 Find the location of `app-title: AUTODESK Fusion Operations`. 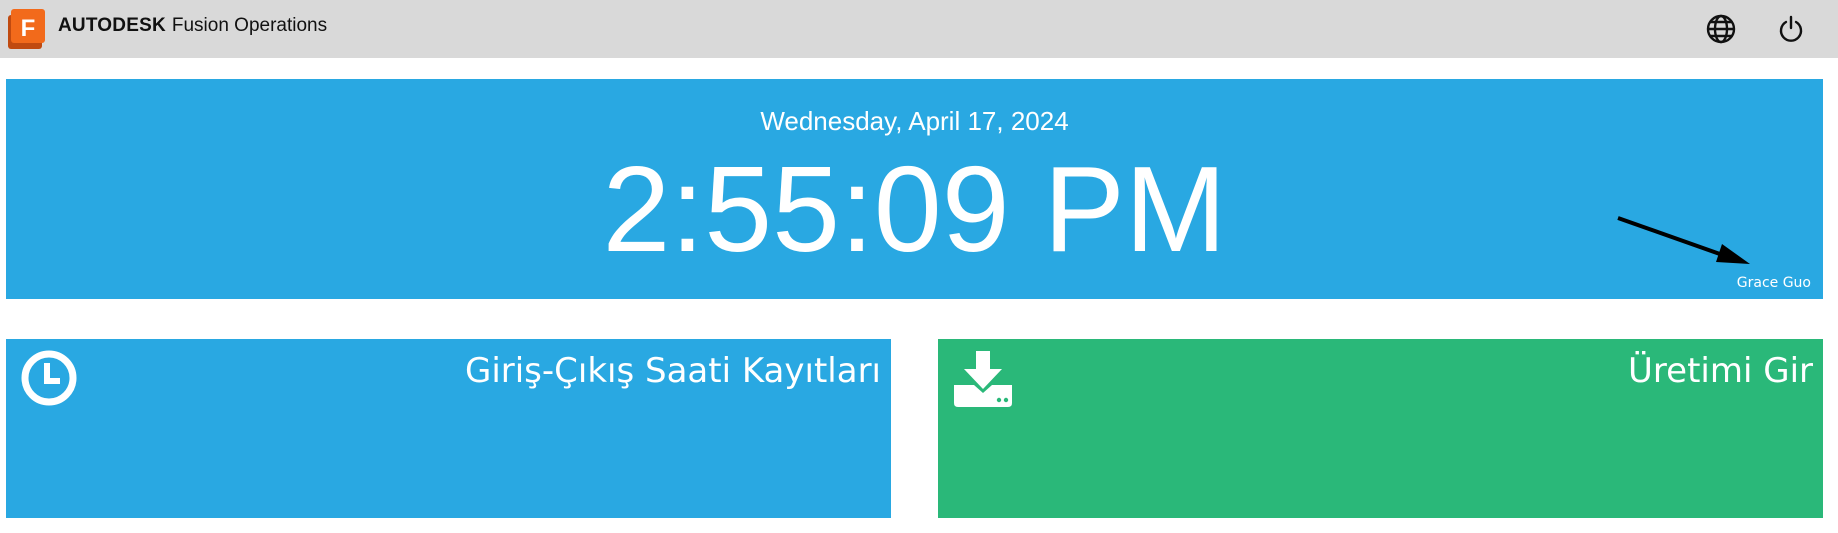

app-title: AUTODESK Fusion Operations is located at coordinates (192, 26).